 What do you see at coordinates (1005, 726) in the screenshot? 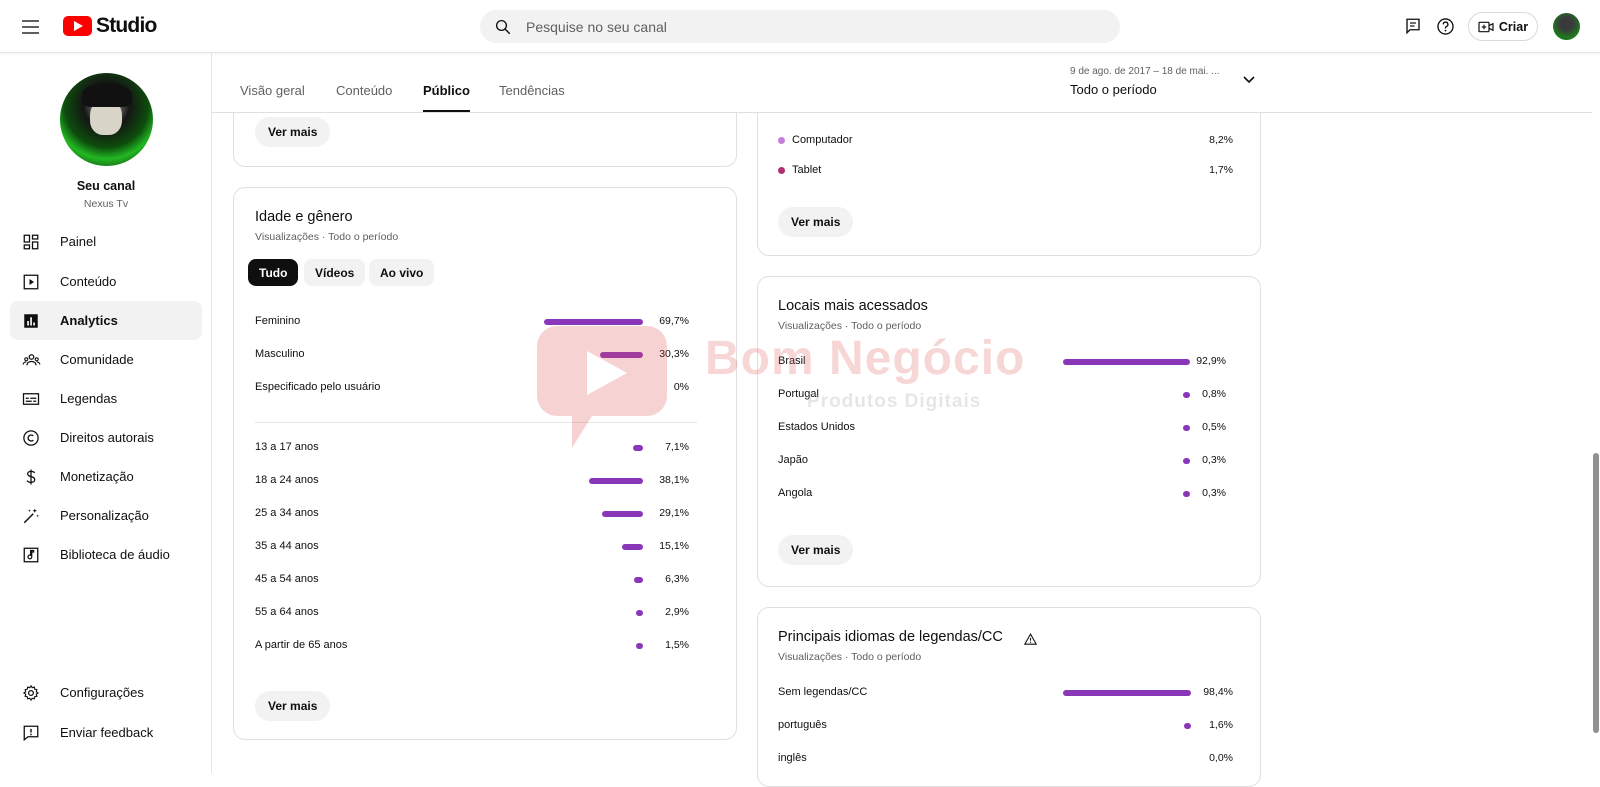
I see `language-row: português 1,6%` at bounding box center [1005, 726].